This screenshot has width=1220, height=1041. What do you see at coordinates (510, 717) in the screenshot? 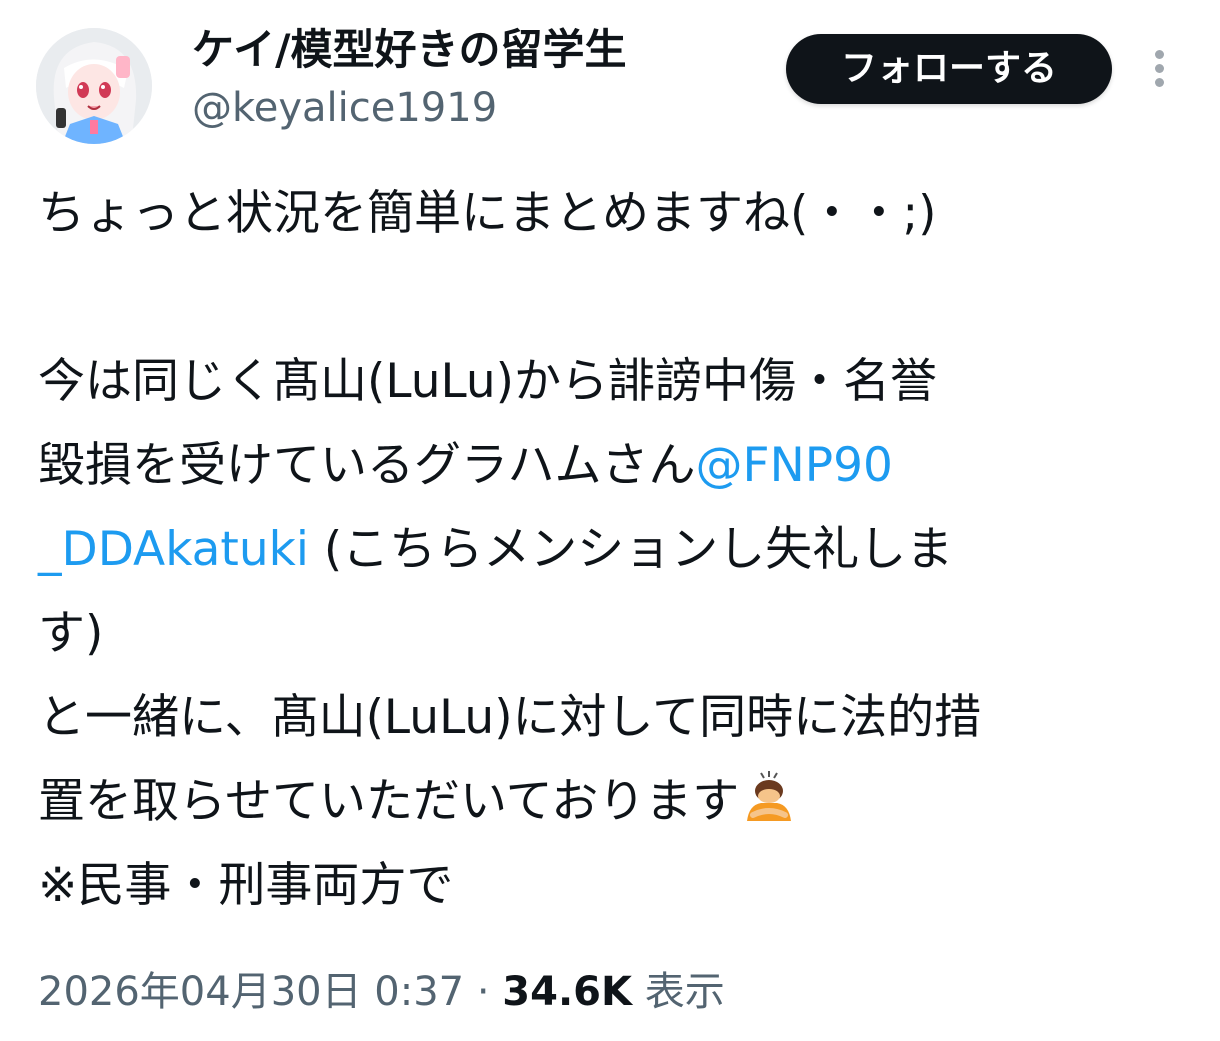
I see `tweet-line: と一緒に、髙山(LuLu)に対して同時に法的措` at bounding box center [510, 717].